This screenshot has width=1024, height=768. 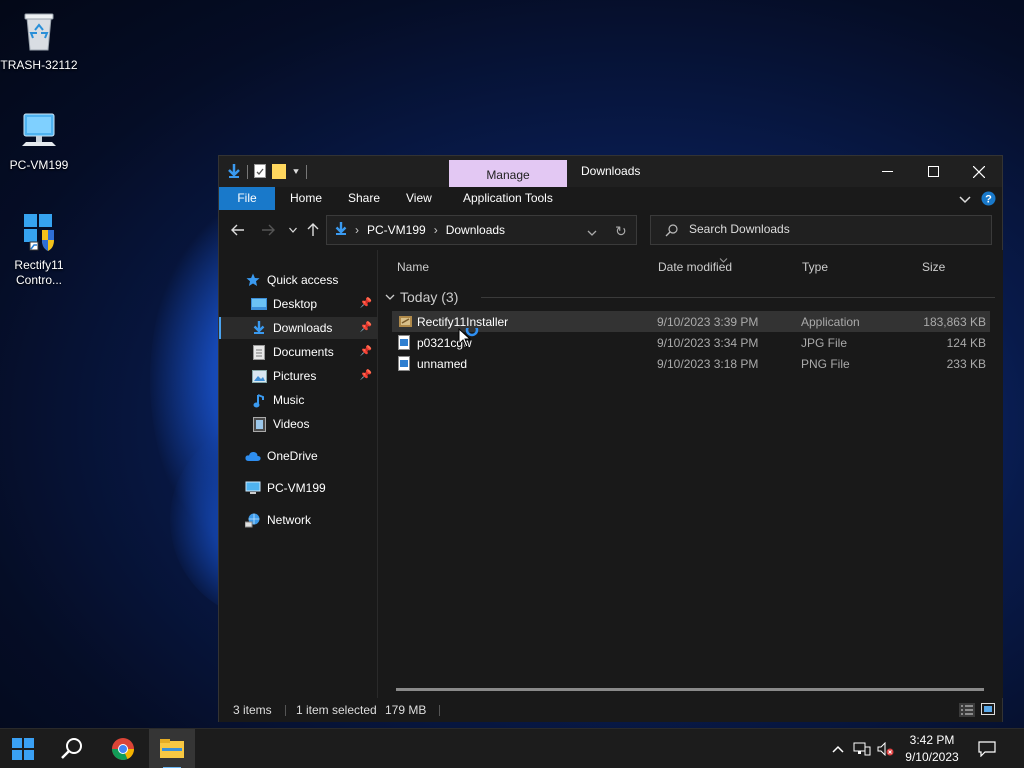 I want to click on volume-muted-icon, so click(x=886, y=748).